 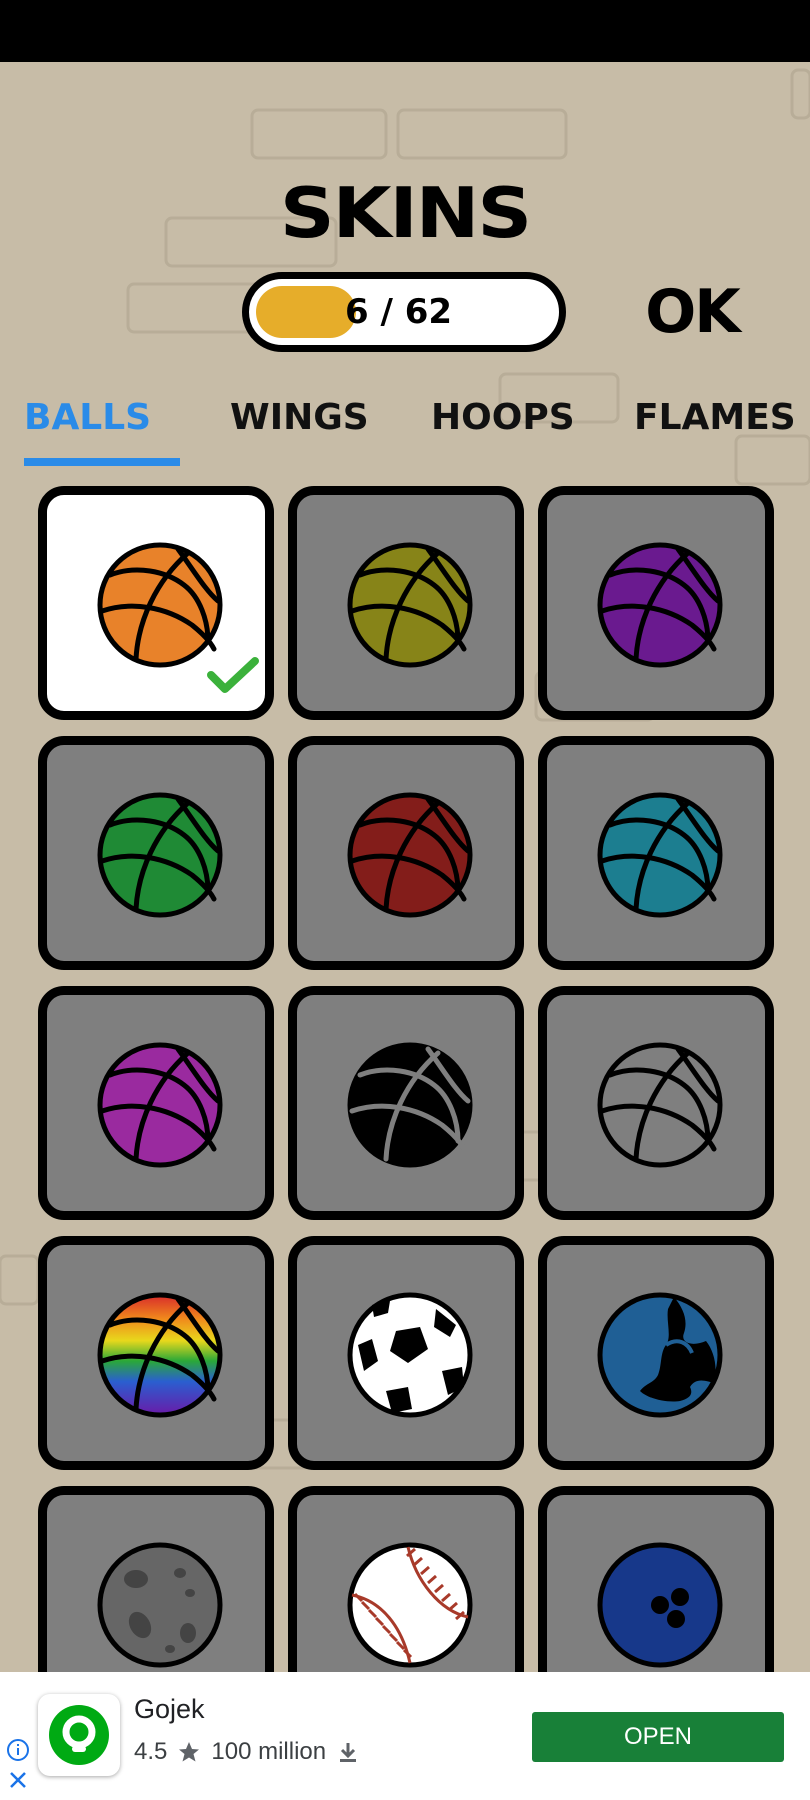 I want to click on skin-tile-purple-basketball, so click(x=656, y=603).